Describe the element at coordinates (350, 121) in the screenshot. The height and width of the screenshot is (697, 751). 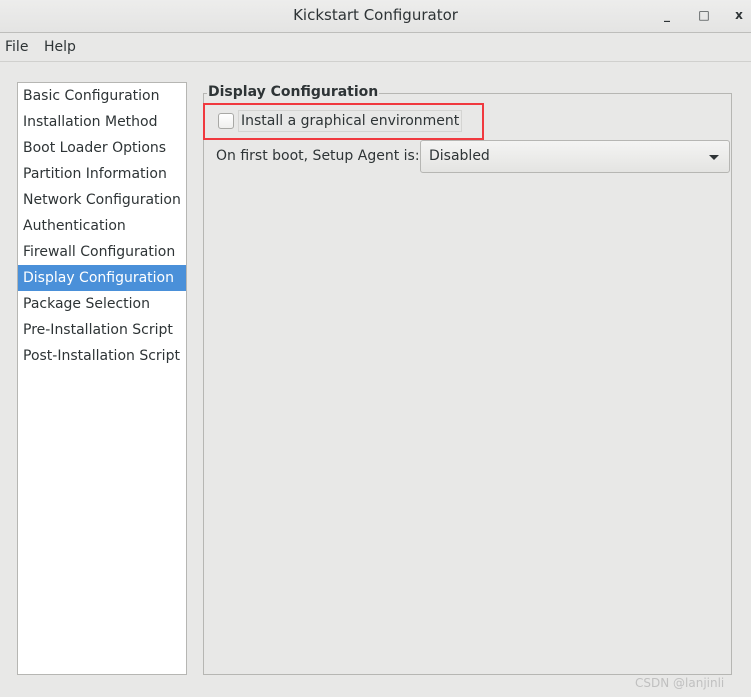
I see `graphical-env-label: Install a graphical environment` at that location.